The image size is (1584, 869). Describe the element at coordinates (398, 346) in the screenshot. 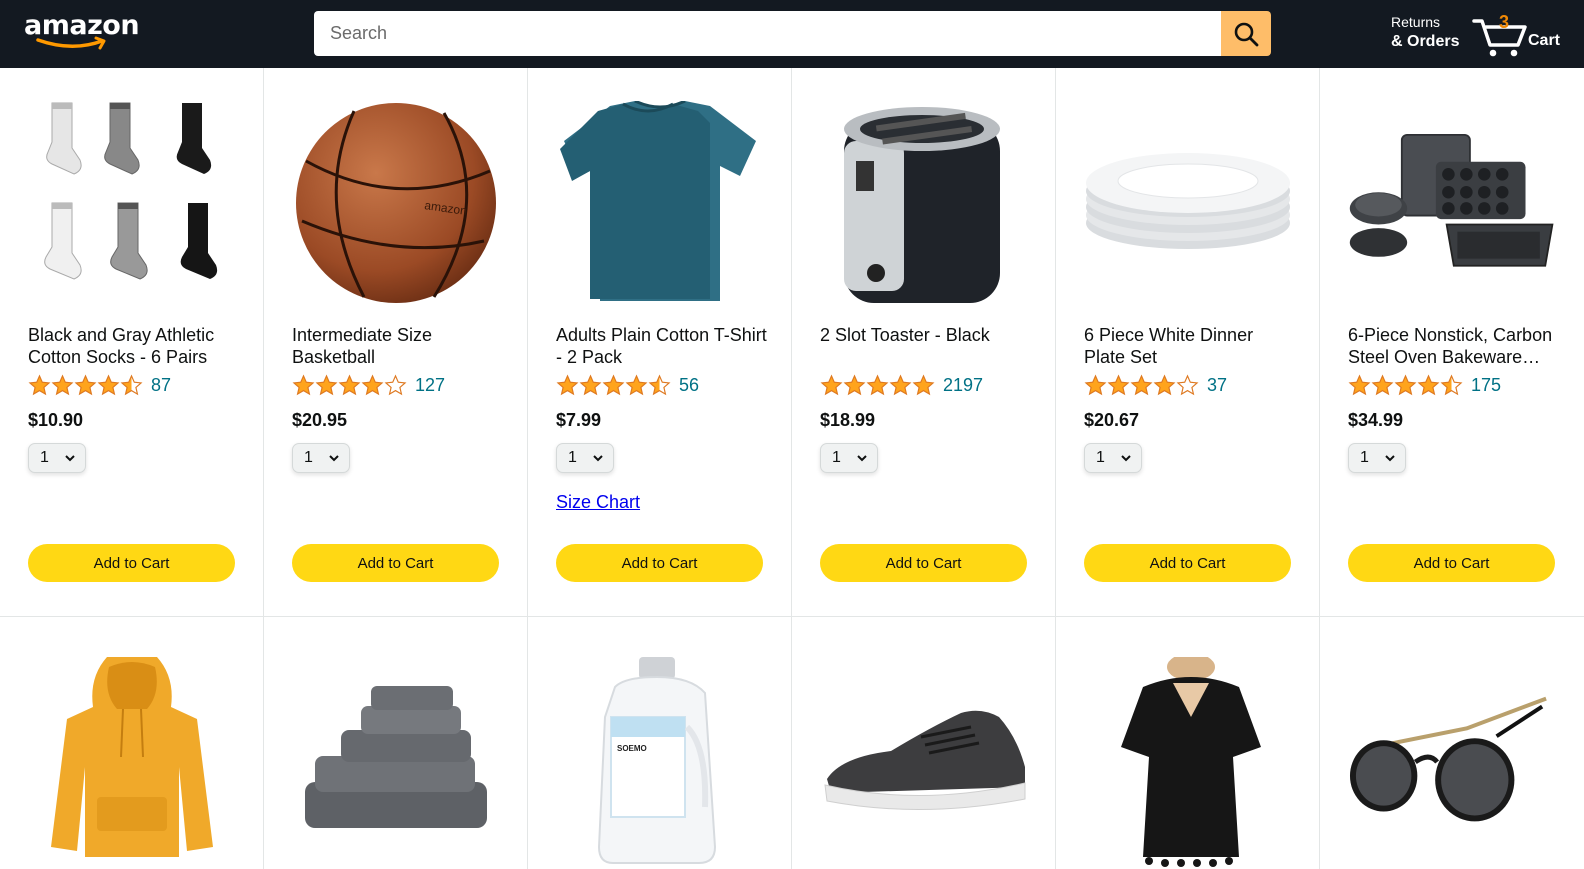

I see `product-title: Intermediate Size Basketball` at that location.